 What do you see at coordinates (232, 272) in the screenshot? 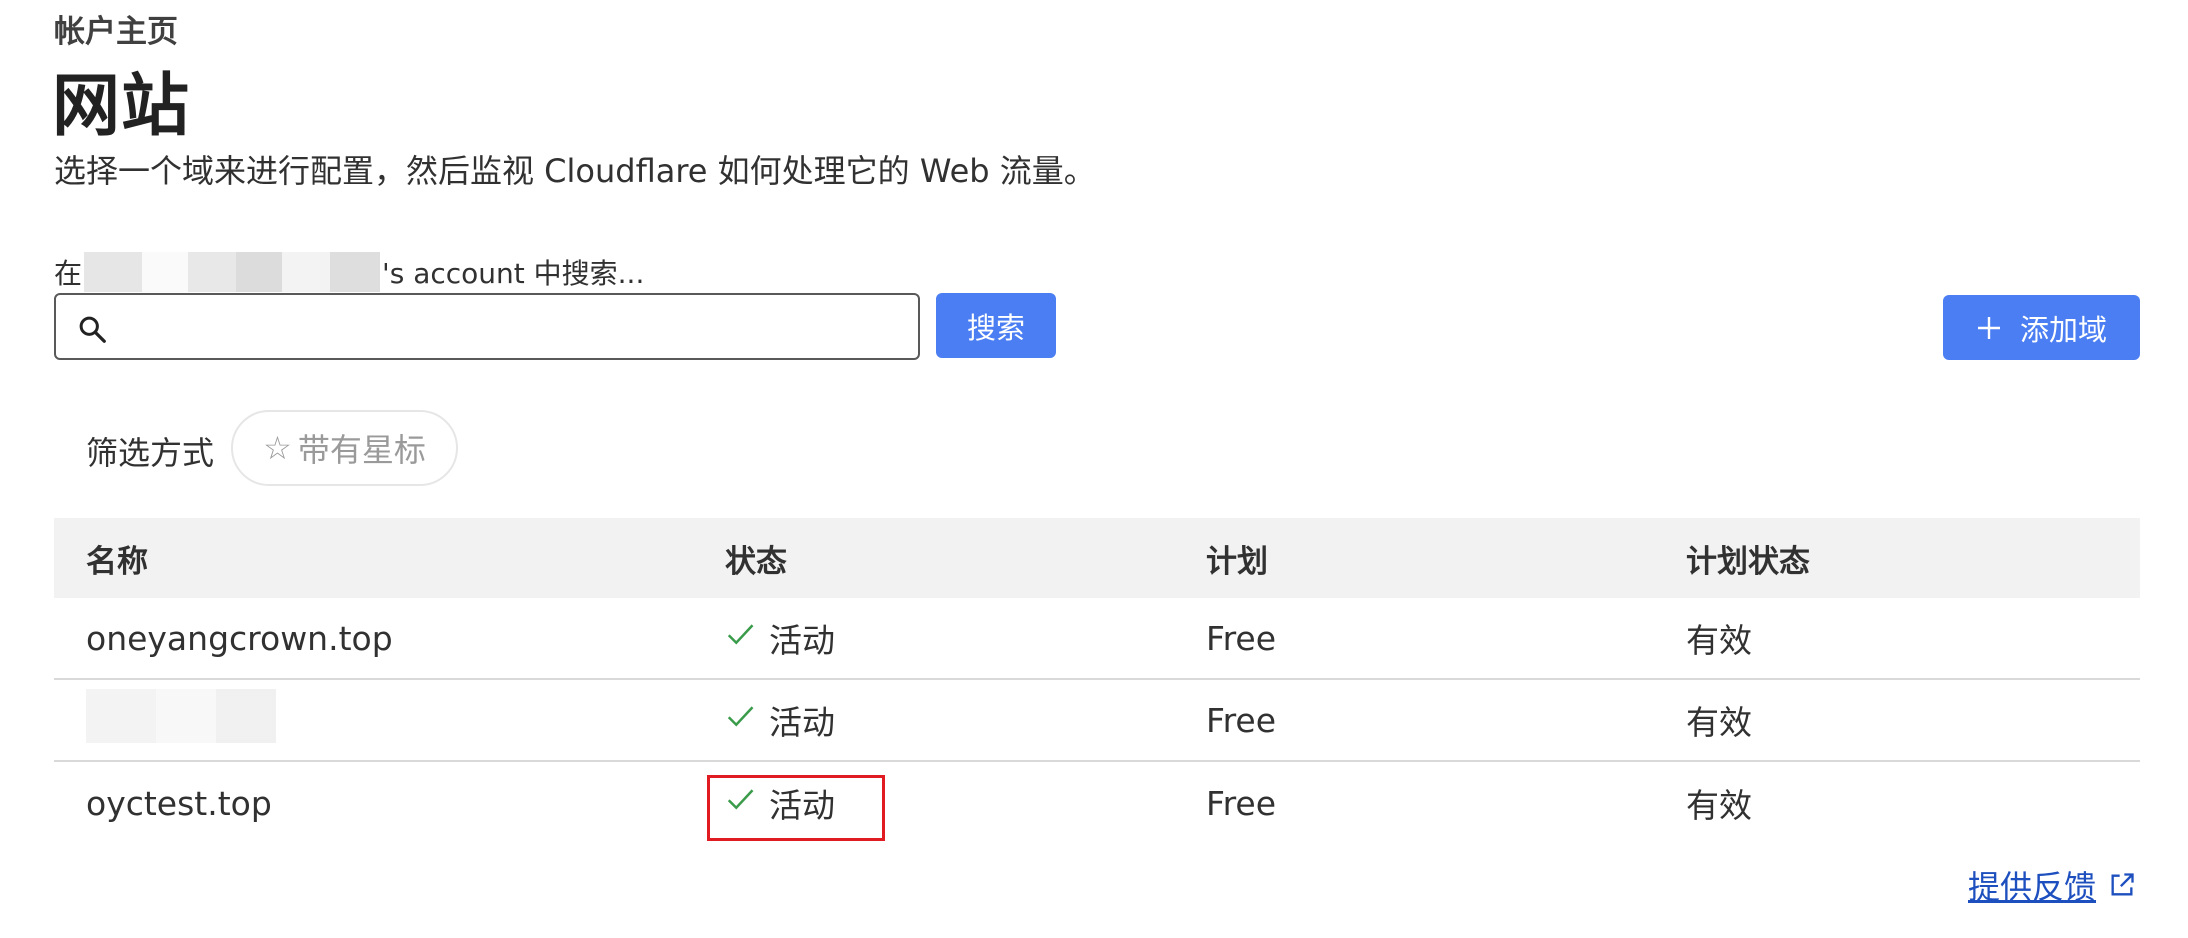
I see `redacted-account-name` at bounding box center [232, 272].